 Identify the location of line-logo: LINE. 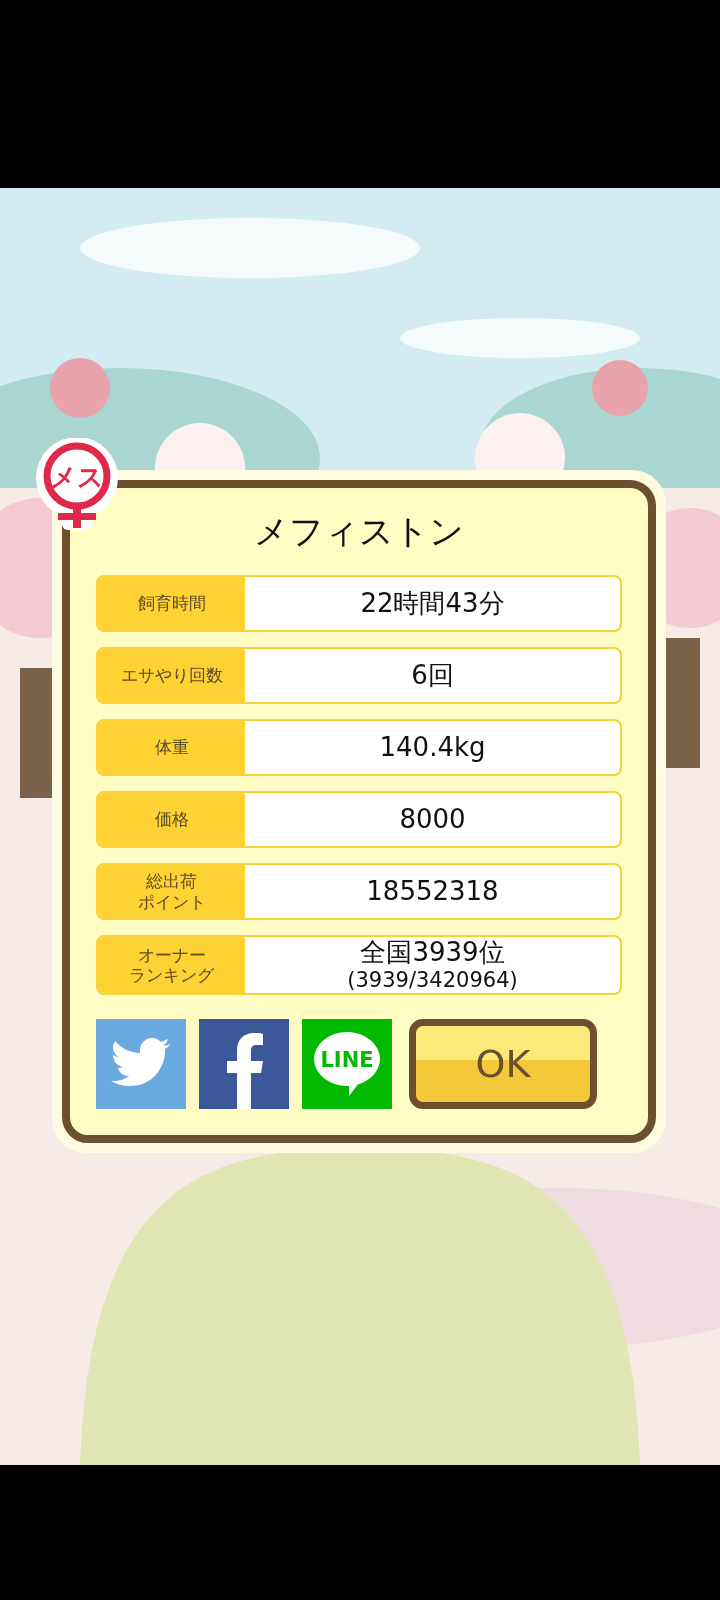
(347, 1064).